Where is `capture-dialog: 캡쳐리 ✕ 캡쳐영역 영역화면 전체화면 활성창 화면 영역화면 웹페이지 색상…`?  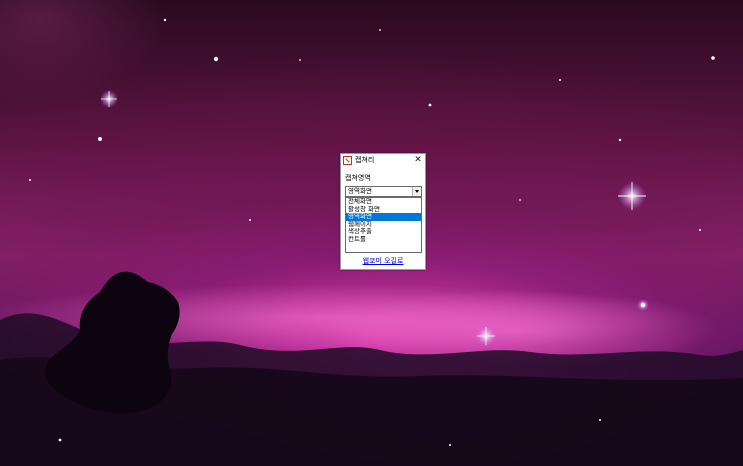
capture-dialog: 캡쳐리 ✕ 캡쳐영역 영역화면 전체화면 활성창 화면 영역화면 웹페이지 색상… is located at coordinates (383, 211).